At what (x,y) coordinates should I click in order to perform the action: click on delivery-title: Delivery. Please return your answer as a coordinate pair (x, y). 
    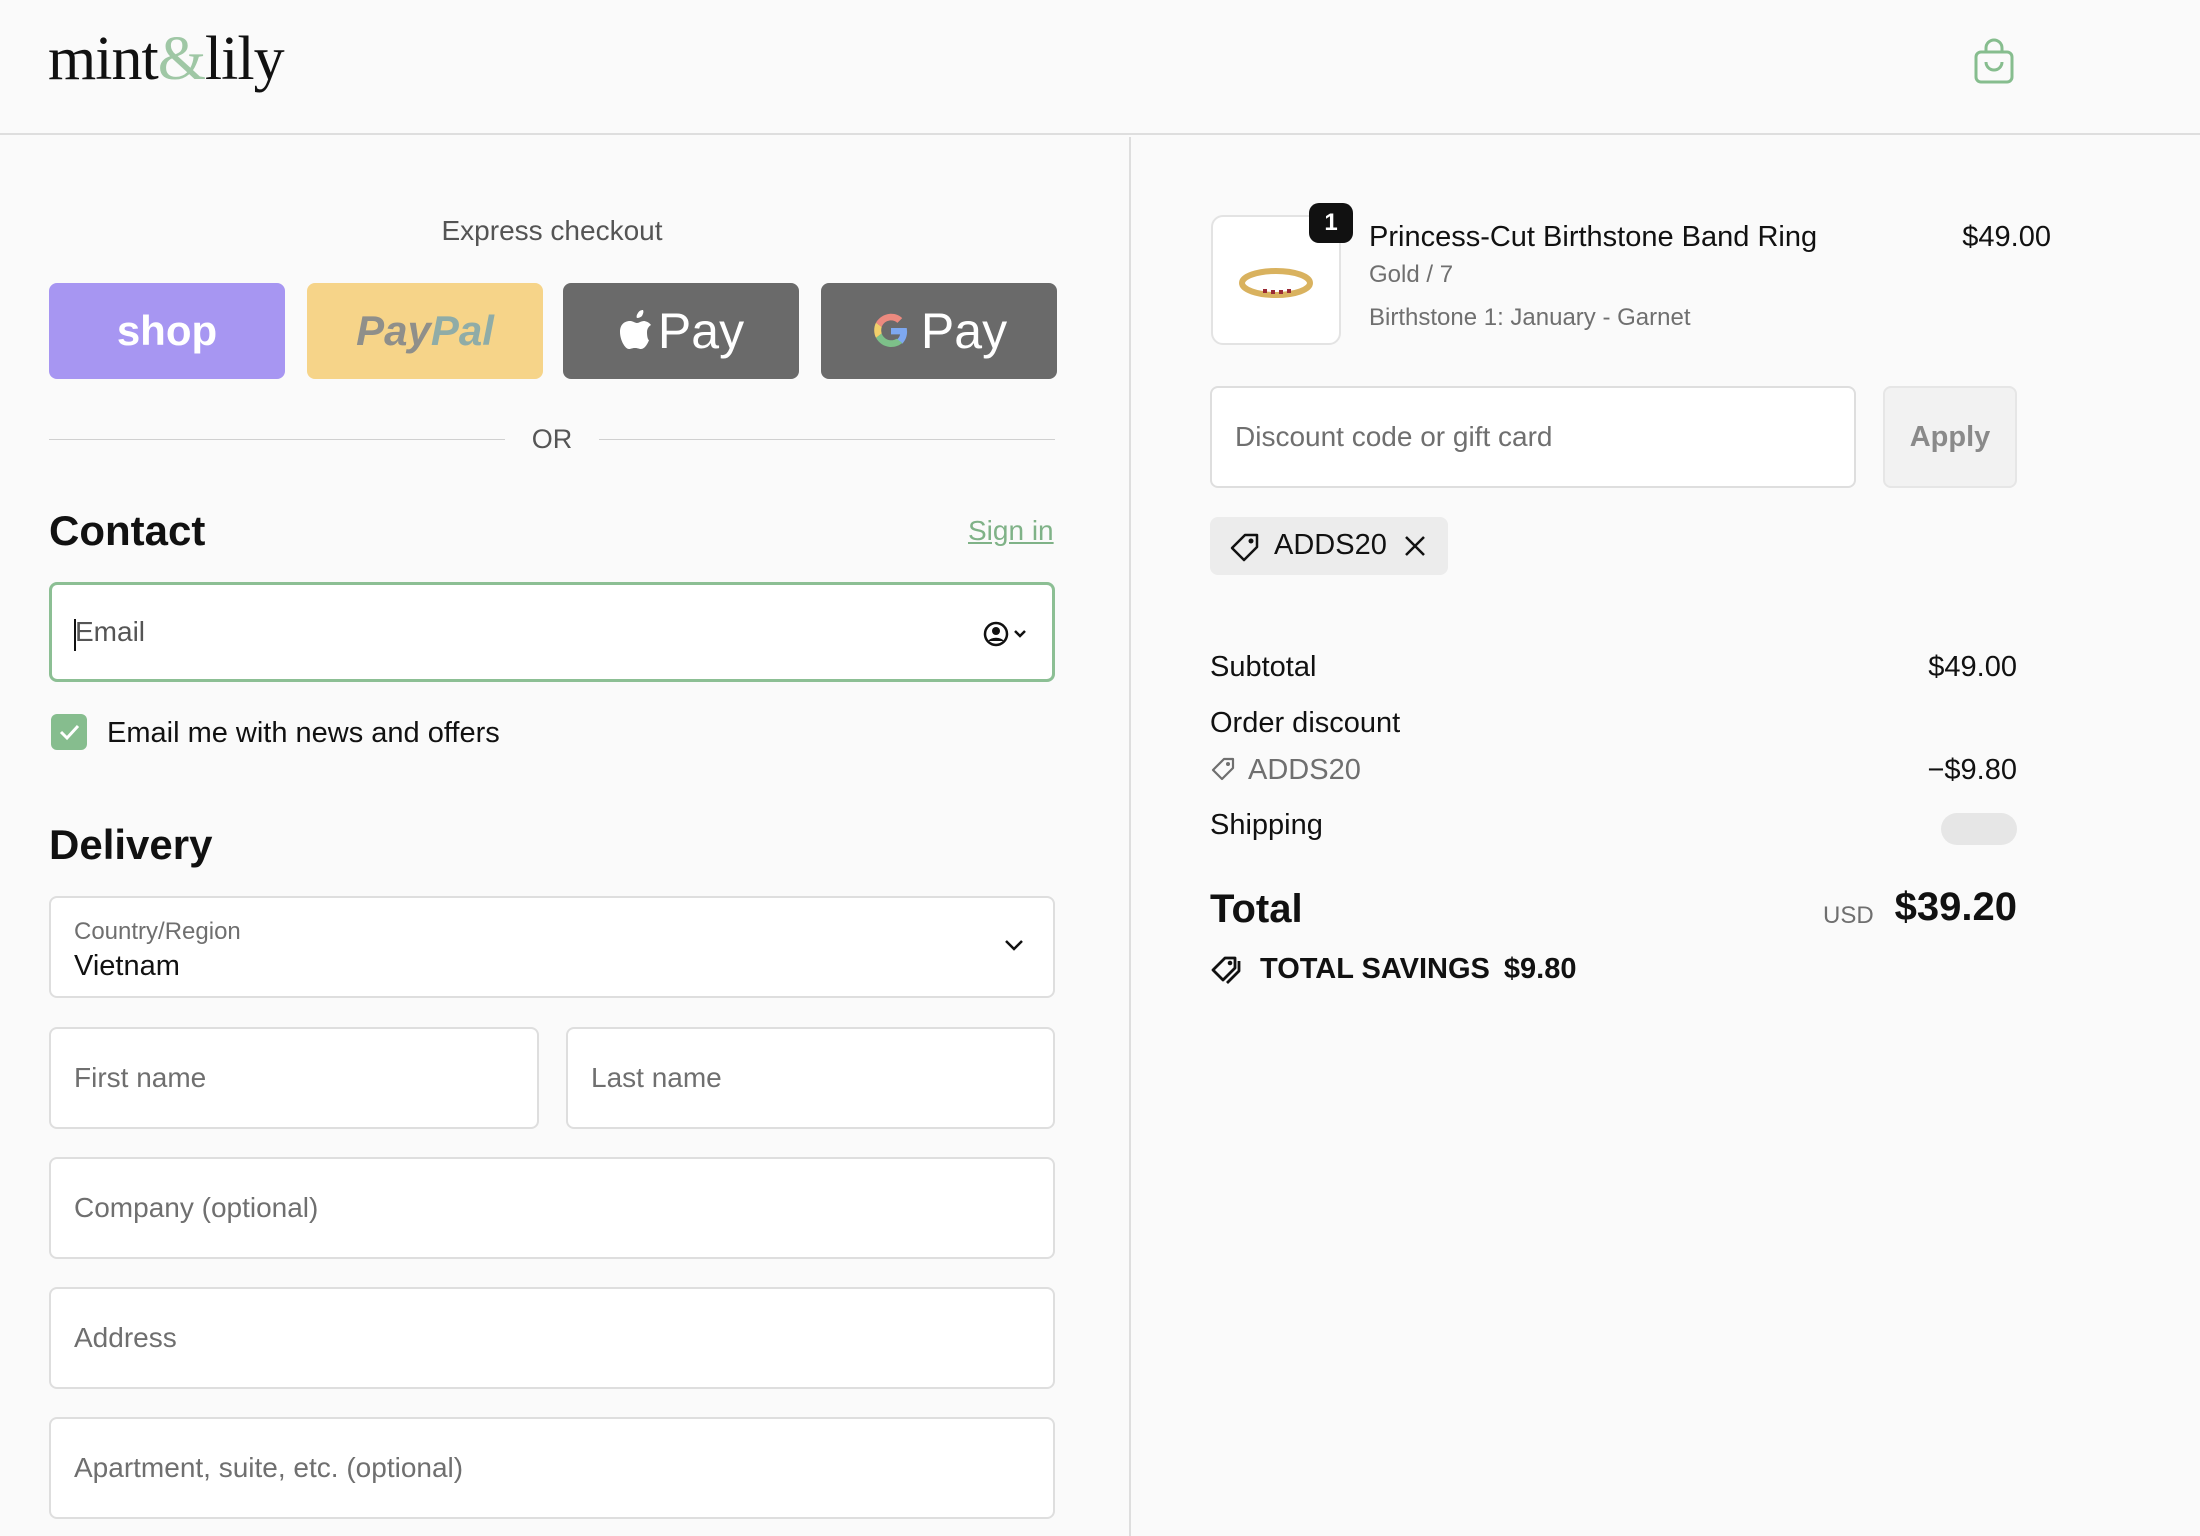
    Looking at the image, I should click on (131, 844).